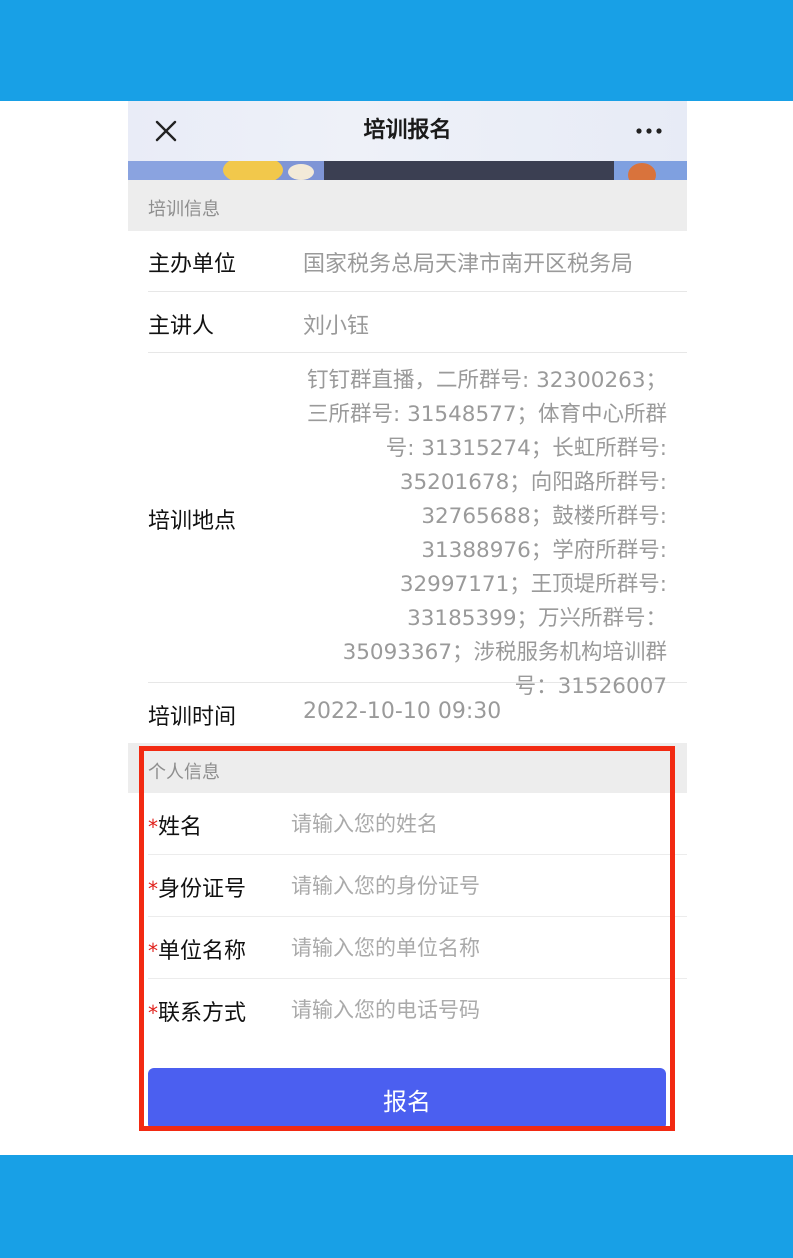  I want to click on field-label: 联系方式, so click(202, 1013).